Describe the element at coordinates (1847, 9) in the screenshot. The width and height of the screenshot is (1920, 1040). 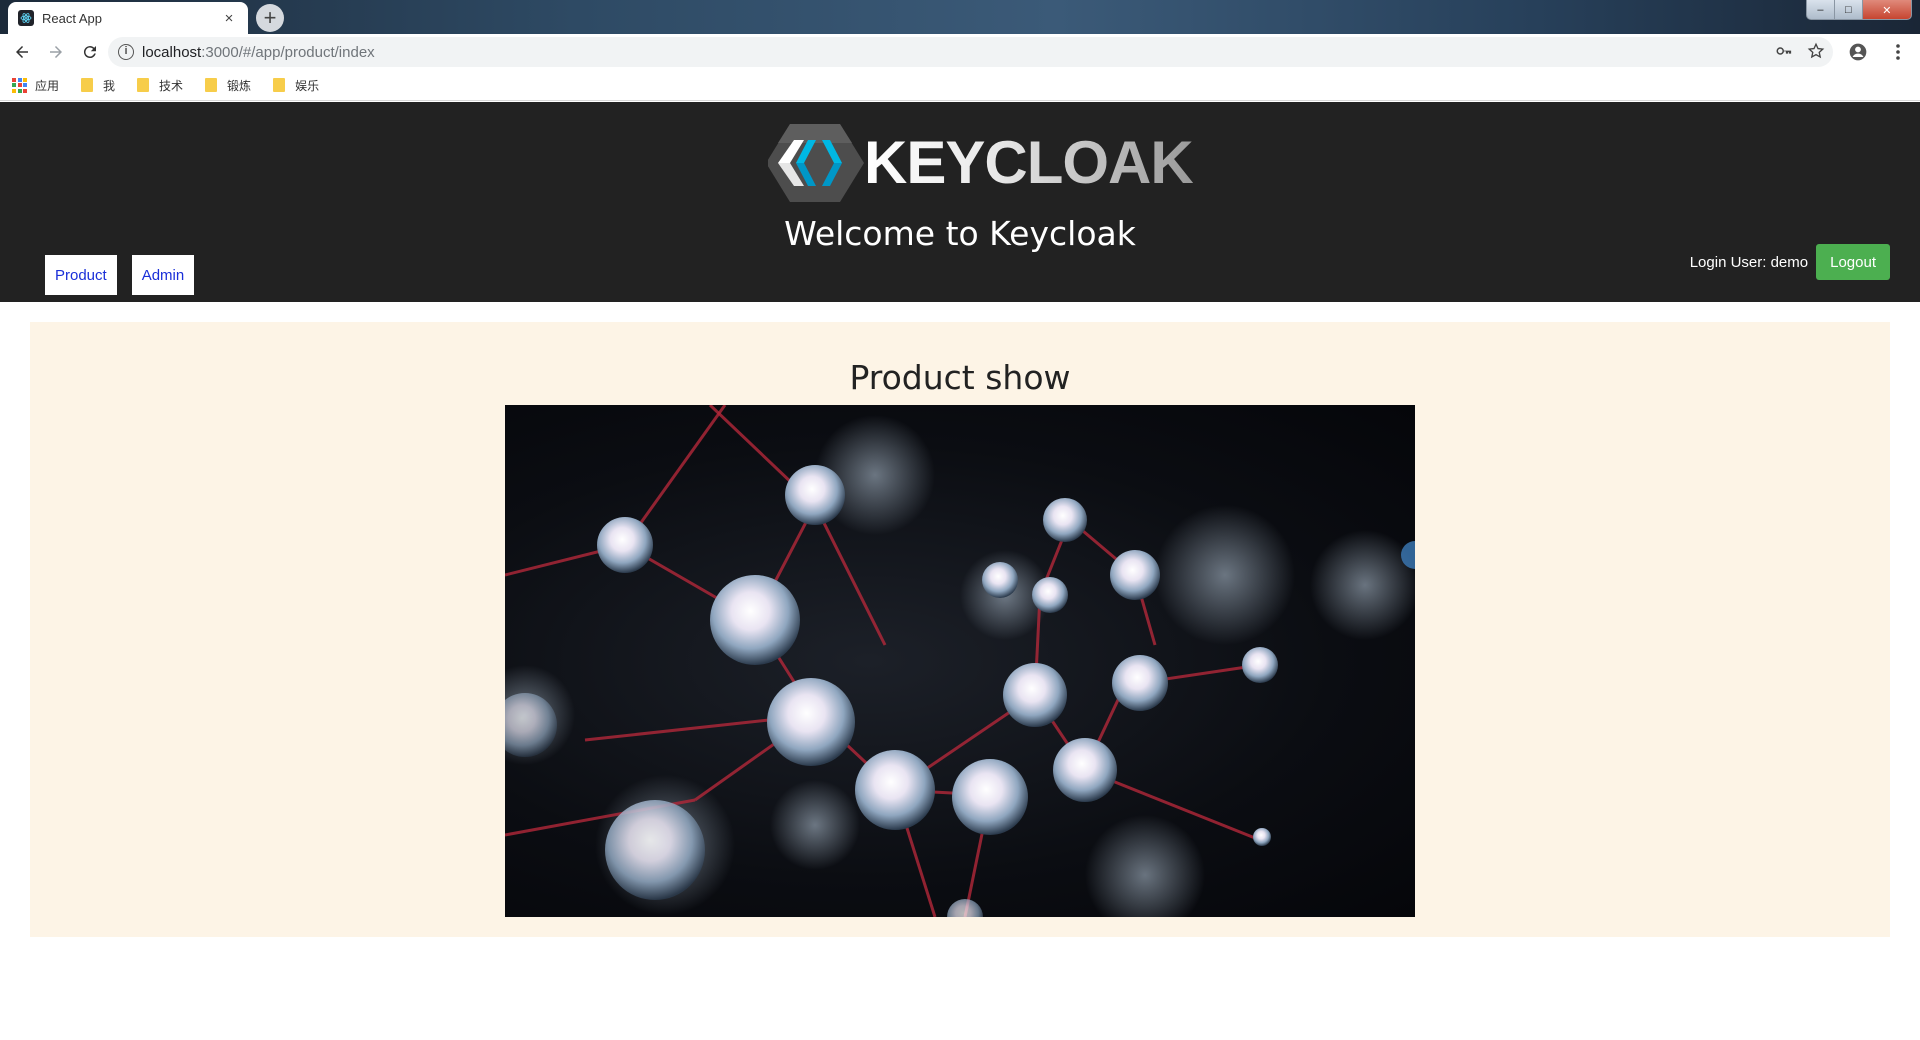
I see `maximize-button: □` at that location.